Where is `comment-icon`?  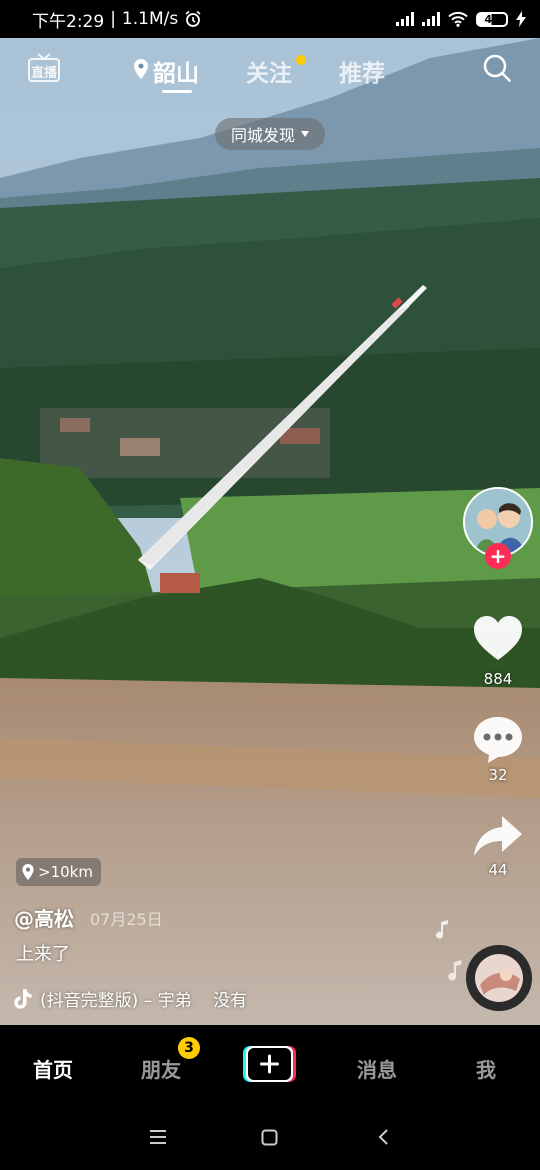
comment-icon is located at coordinates (498, 740).